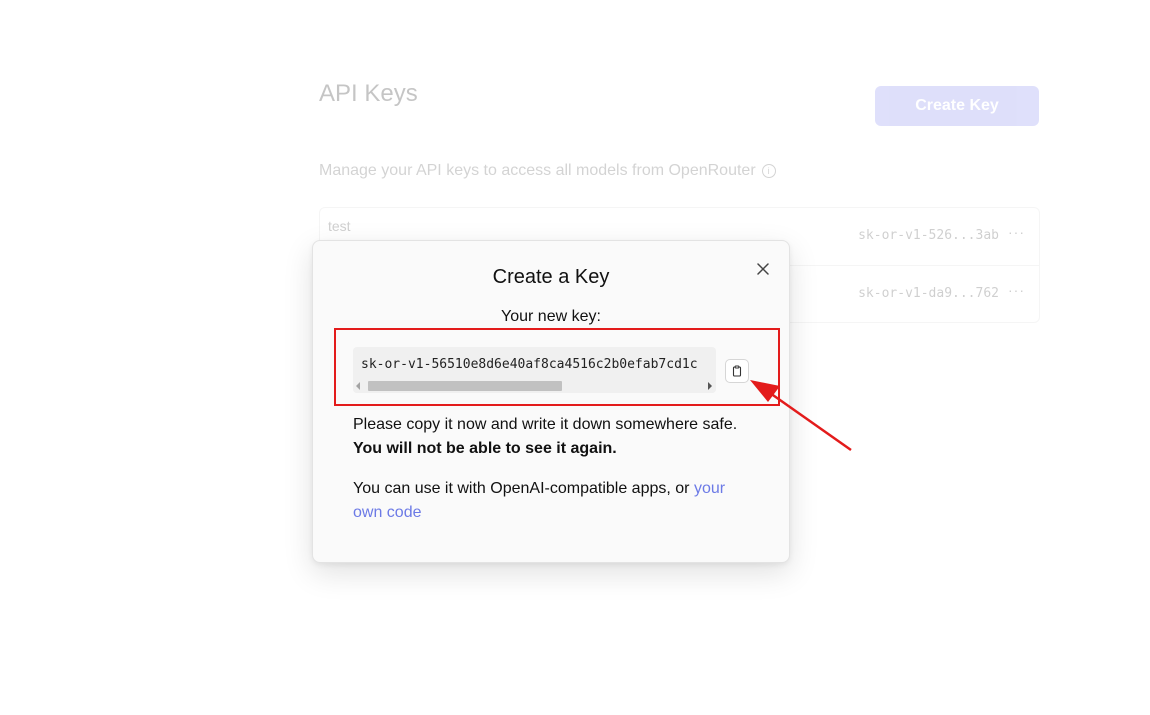 The height and width of the screenshot is (715, 1150). What do you see at coordinates (368, 93) in the screenshot?
I see `page-title: API Keys` at bounding box center [368, 93].